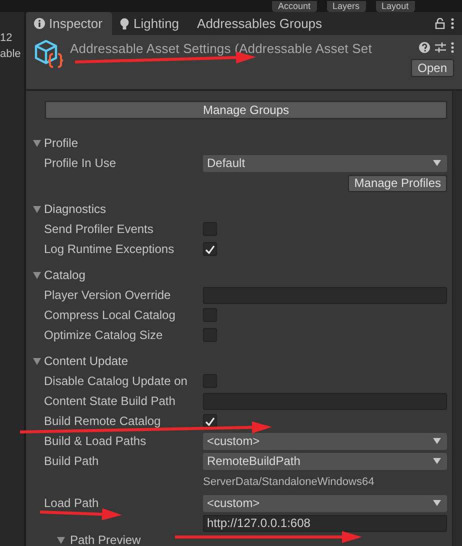  Describe the element at coordinates (260, 23) in the screenshot. I see `tab: Addressables Groups` at that location.